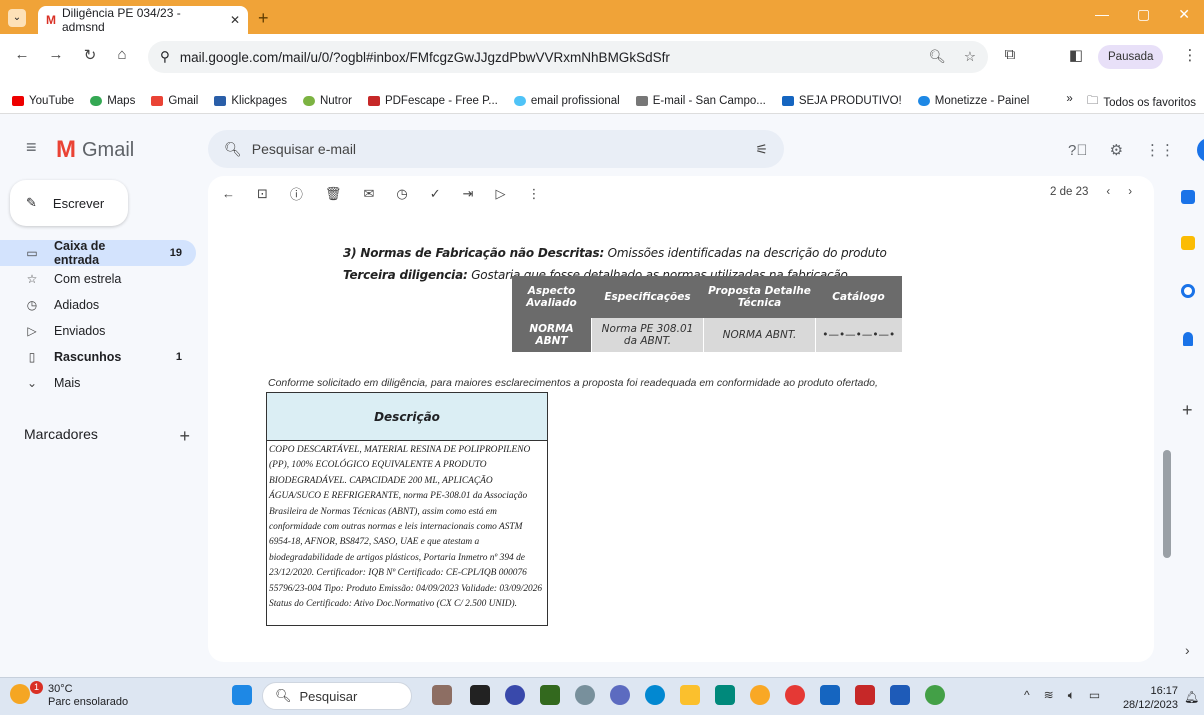  Describe the element at coordinates (98, 305) in the screenshot. I see `sidebar-item-snoozed: ◷ Adiados` at that location.